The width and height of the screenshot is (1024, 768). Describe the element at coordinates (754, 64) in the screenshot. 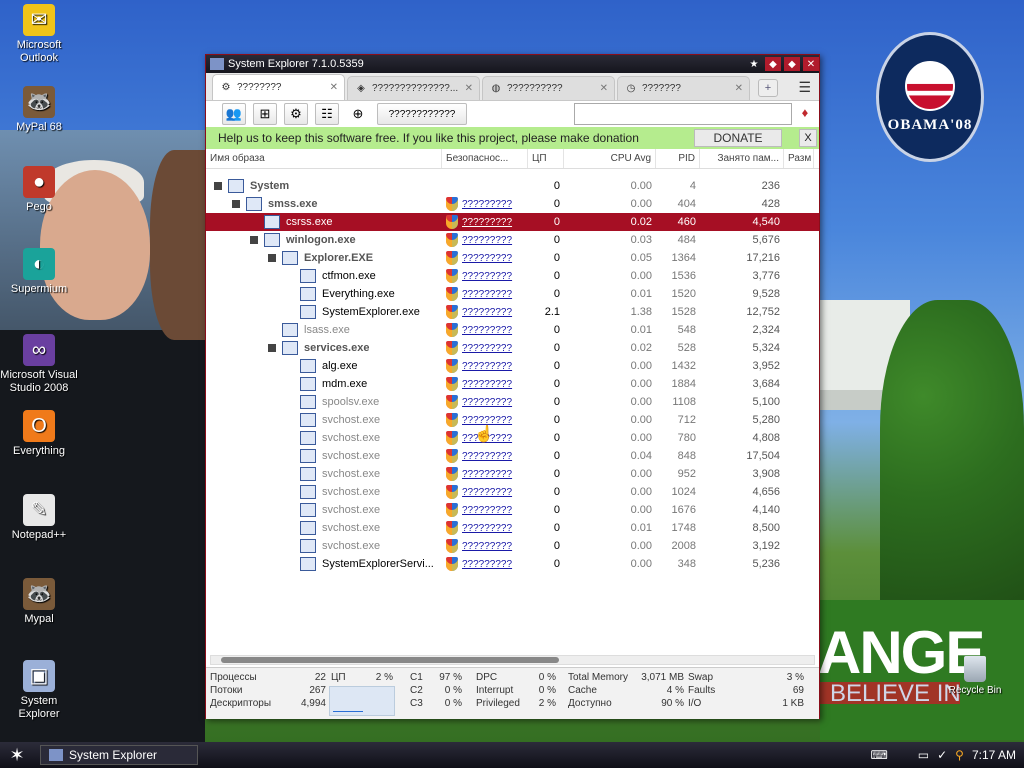

I see `star-icon: ★` at that location.